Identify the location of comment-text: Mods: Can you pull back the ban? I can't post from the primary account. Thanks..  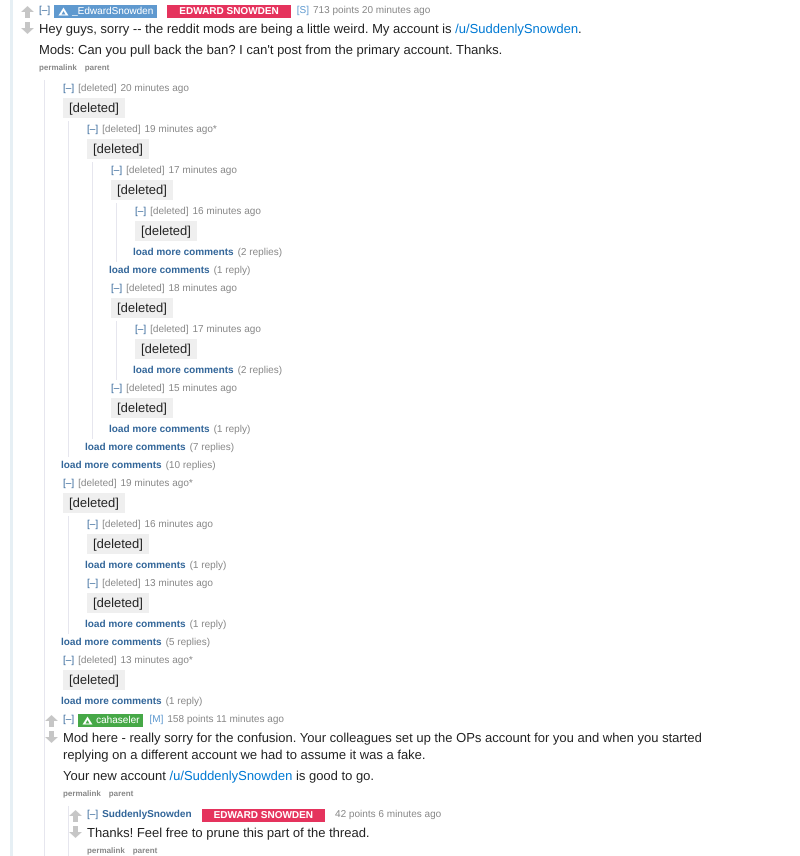
(271, 49).